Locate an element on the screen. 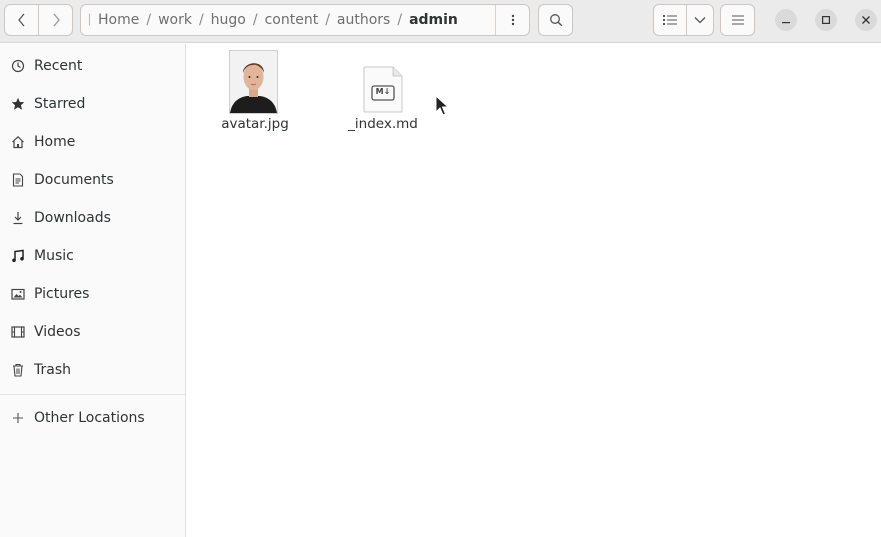  sidebar-item-trash: Trash is located at coordinates (92, 370).